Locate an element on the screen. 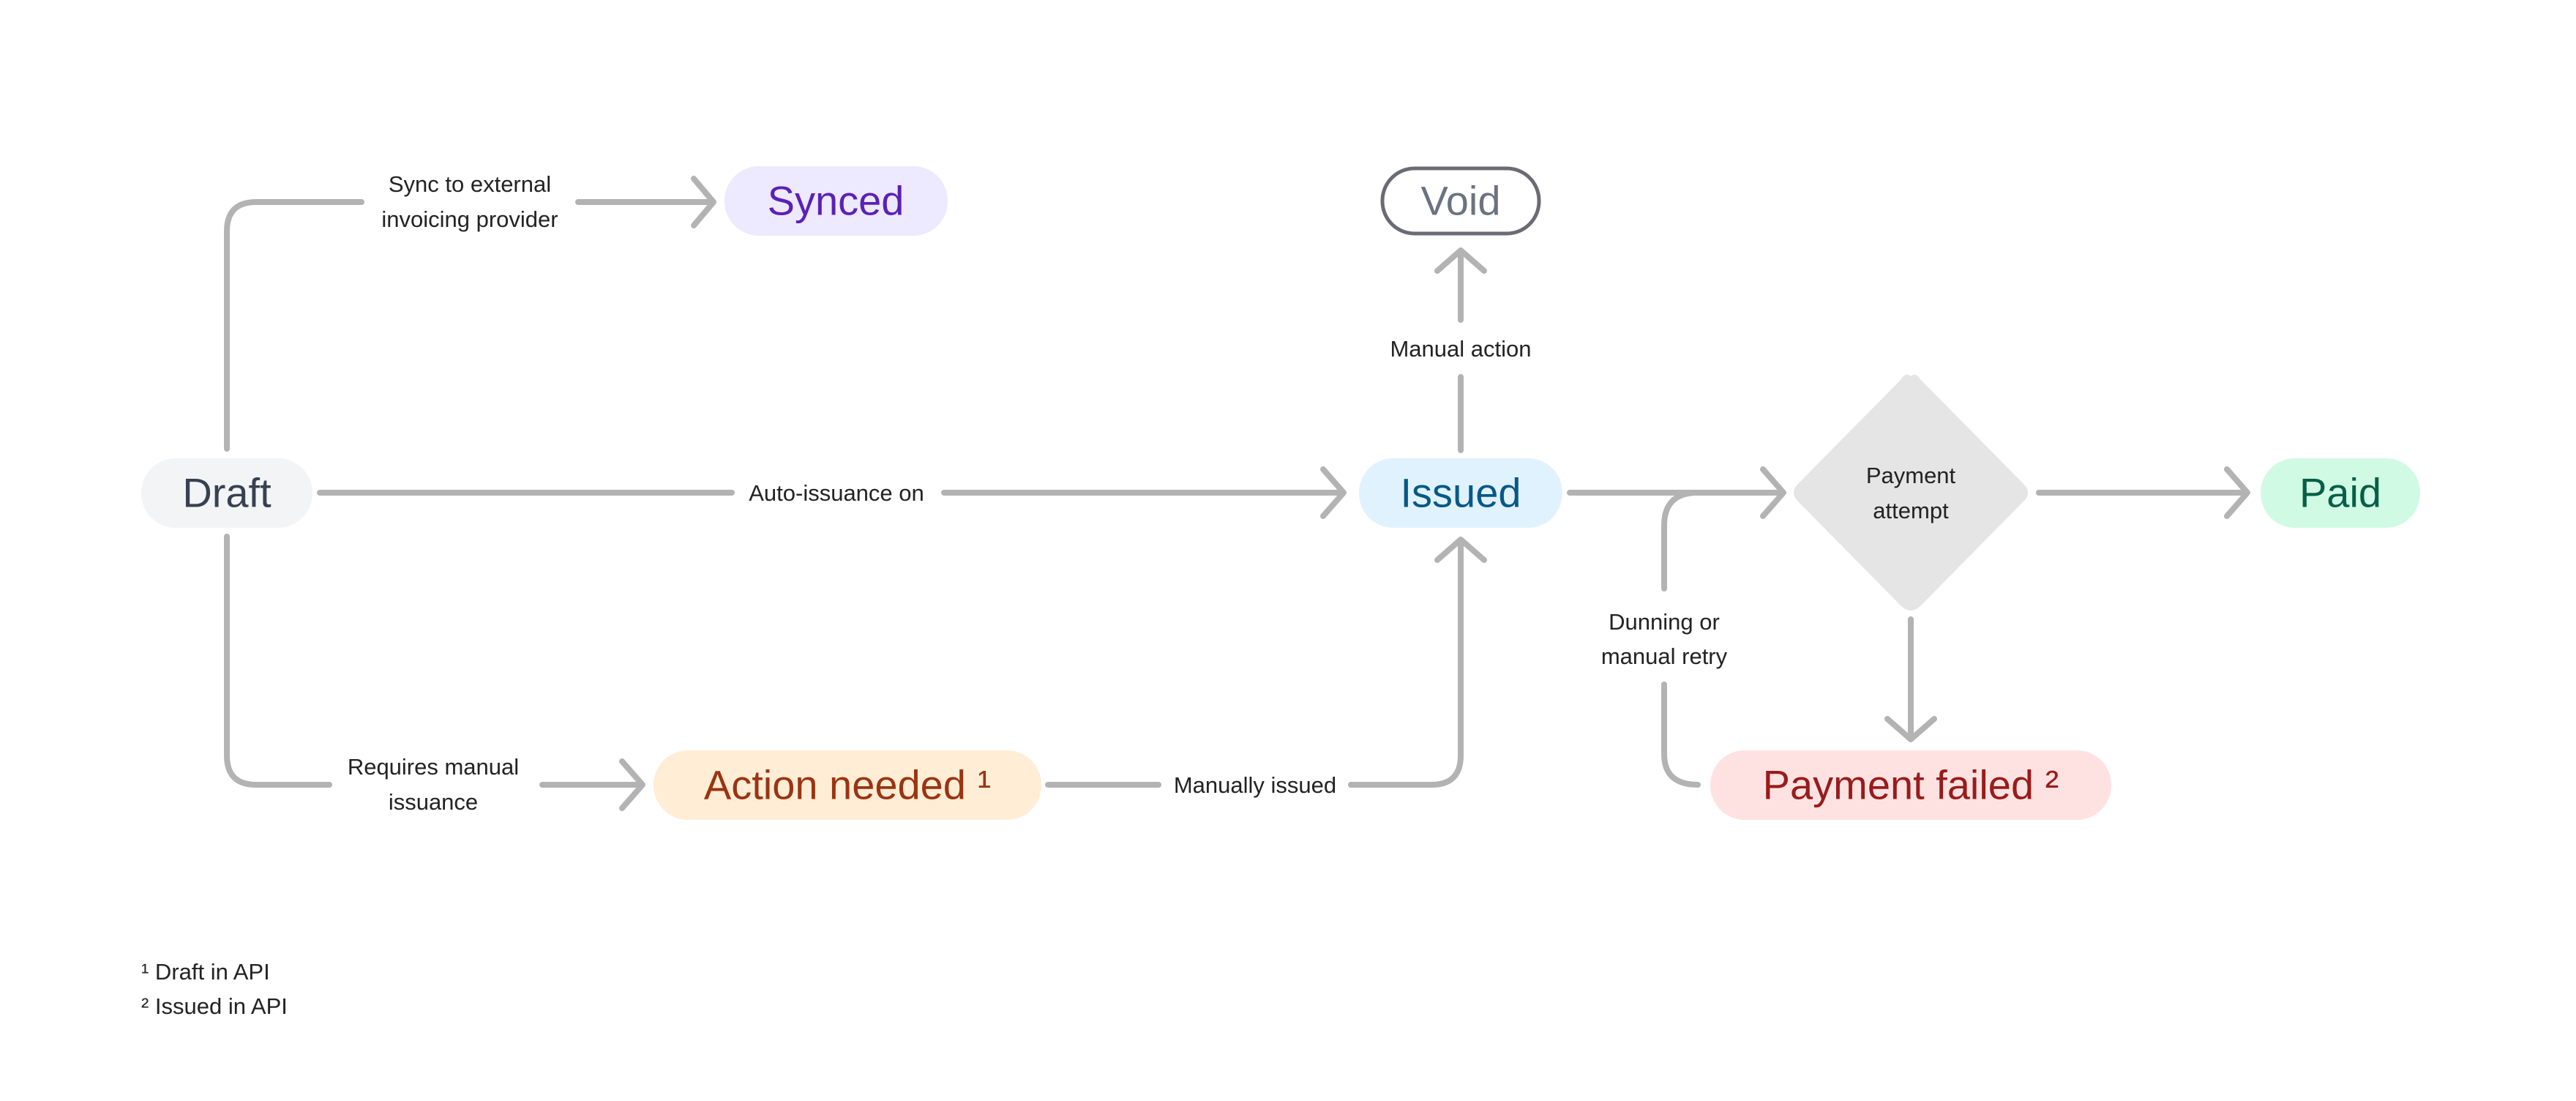 Image resolution: width=2576 pixels, height=1101 pixels. node-issued: Issued is located at coordinates (1460, 493).